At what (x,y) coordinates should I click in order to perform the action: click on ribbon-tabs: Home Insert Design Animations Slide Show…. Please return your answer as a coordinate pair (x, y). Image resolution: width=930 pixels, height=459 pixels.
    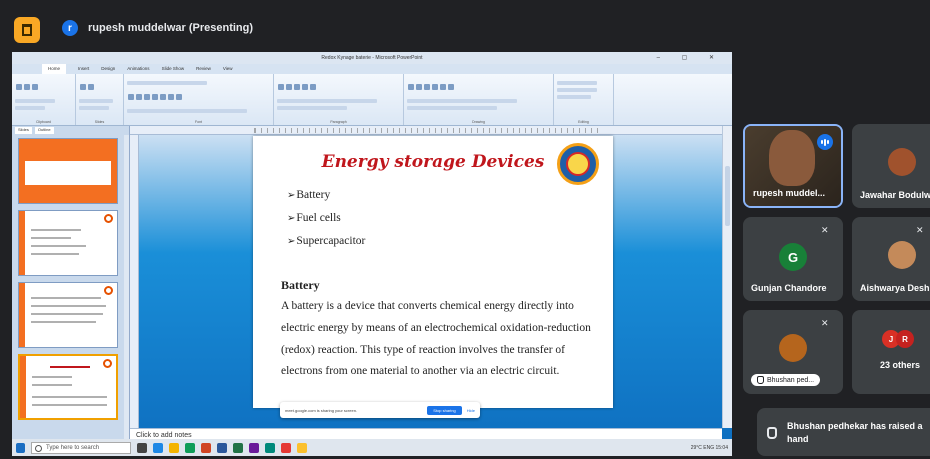
    Looking at the image, I should click on (372, 69).